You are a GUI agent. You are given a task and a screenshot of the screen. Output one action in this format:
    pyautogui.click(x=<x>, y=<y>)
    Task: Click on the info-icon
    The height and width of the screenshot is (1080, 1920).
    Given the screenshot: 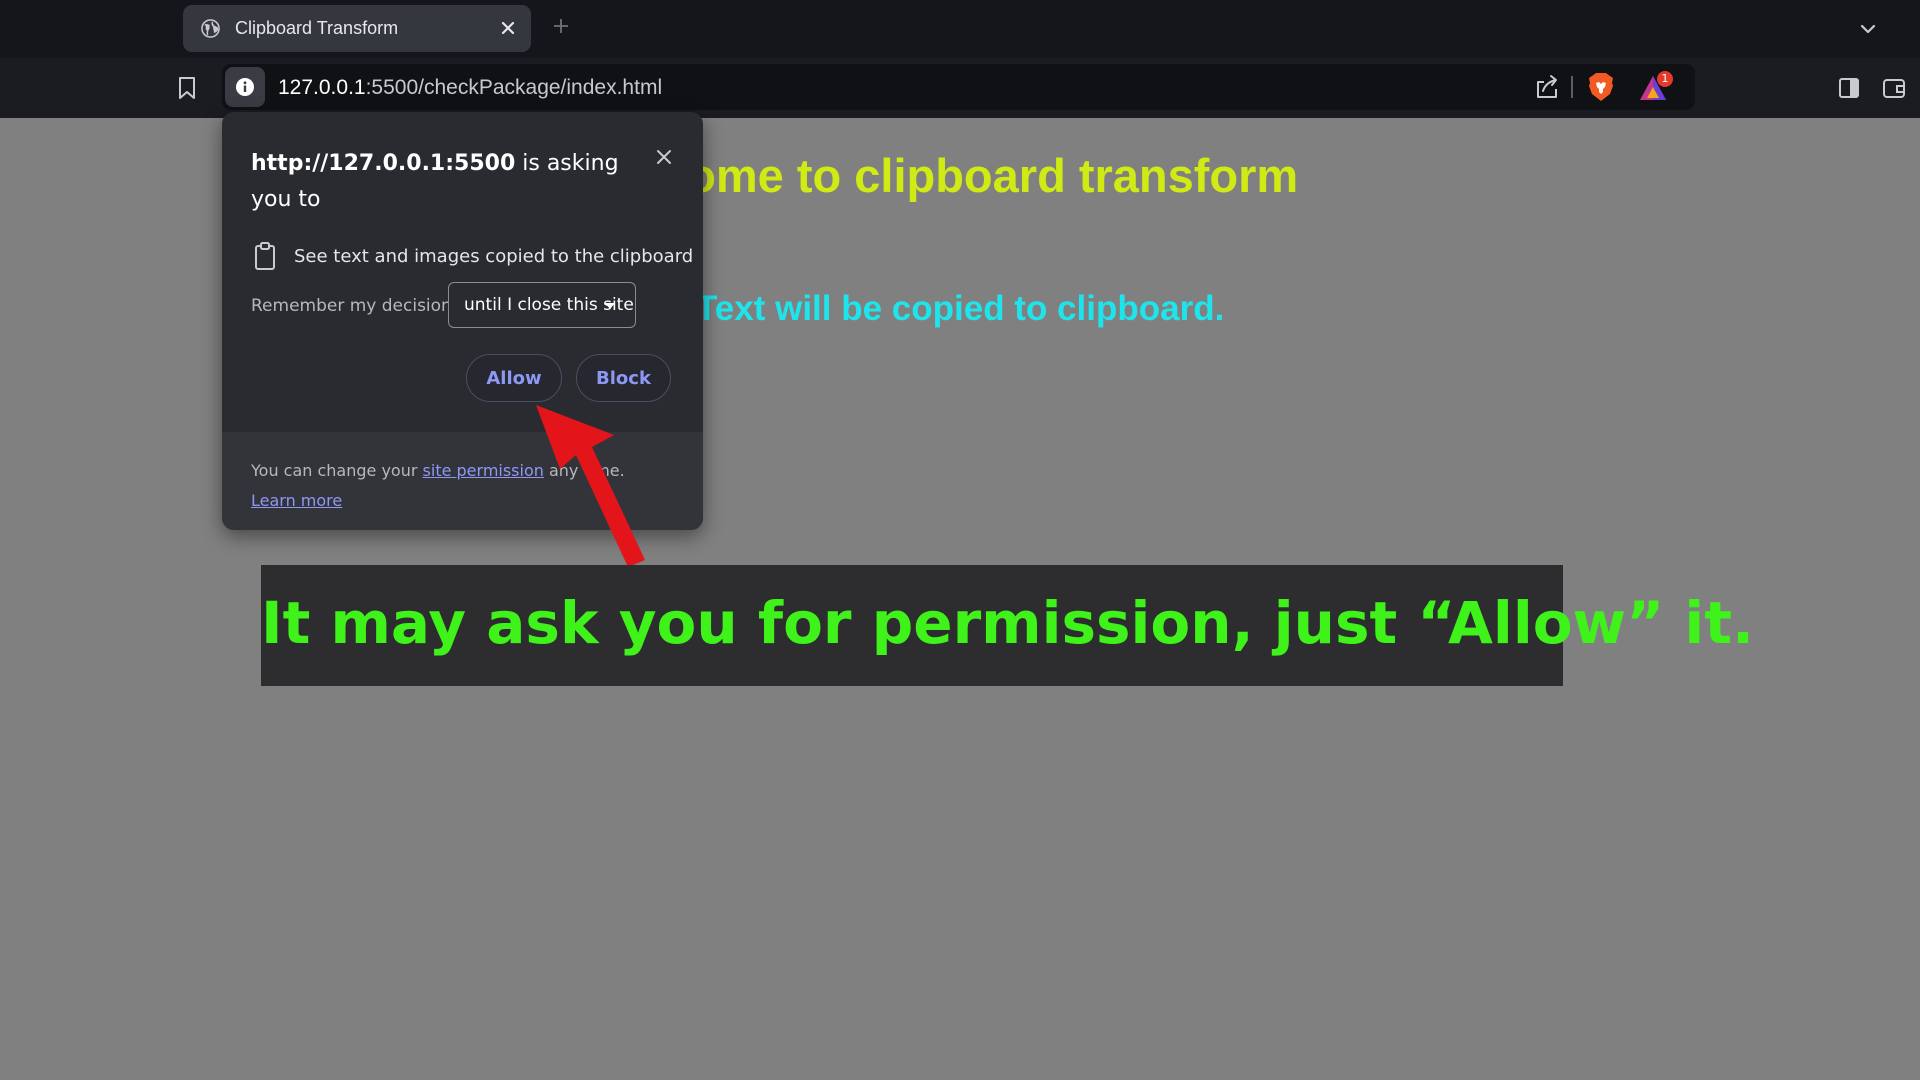 What is the action you would take?
    pyautogui.click(x=245, y=87)
    